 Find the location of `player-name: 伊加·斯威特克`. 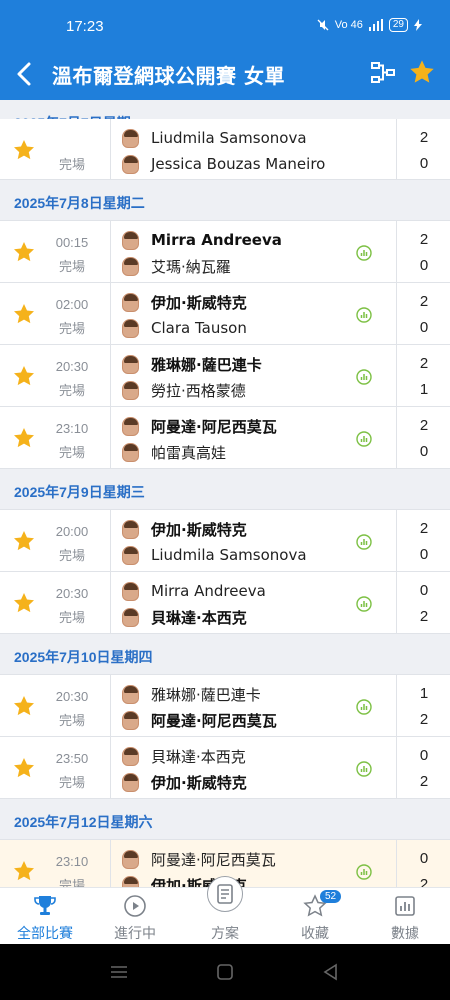

player-name: 伊加·斯威特克 is located at coordinates (199, 529).